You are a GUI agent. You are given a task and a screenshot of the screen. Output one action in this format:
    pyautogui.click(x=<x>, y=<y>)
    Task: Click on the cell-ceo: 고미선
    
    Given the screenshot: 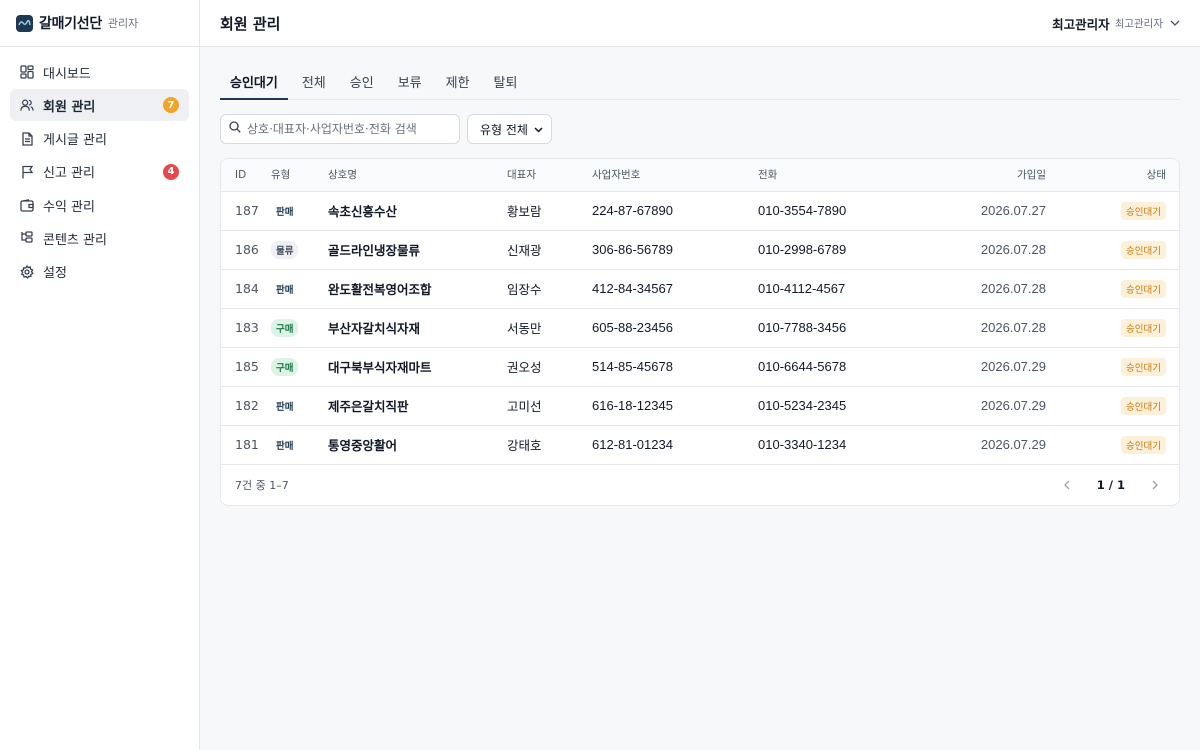 What is the action you would take?
    pyautogui.click(x=549, y=406)
    